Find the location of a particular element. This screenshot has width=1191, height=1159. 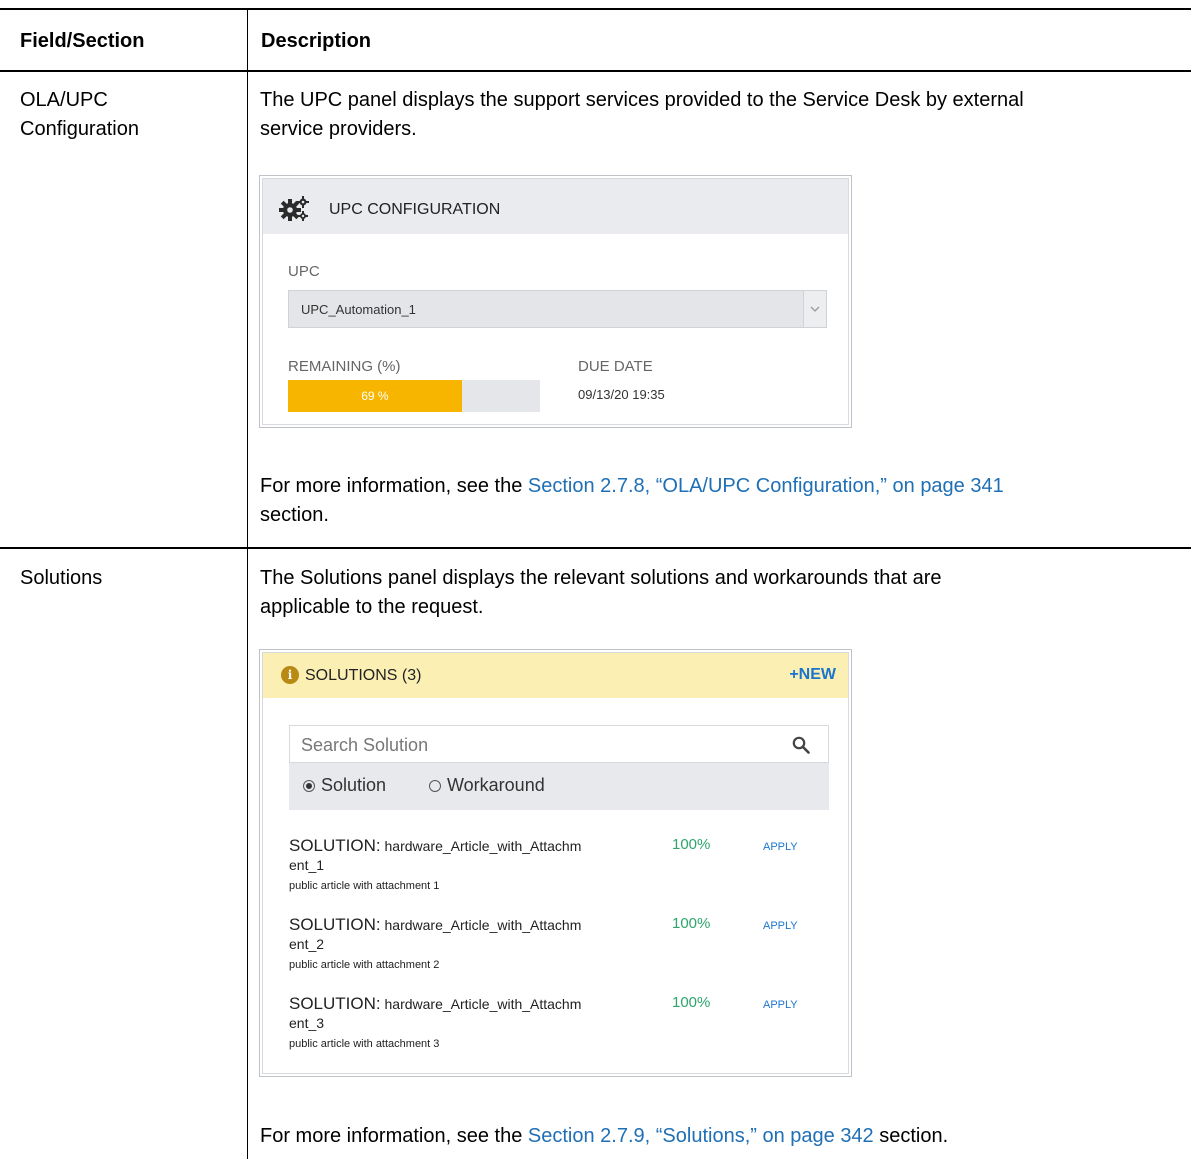

header-field-section: Field/Section is located at coordinates (82, 41).